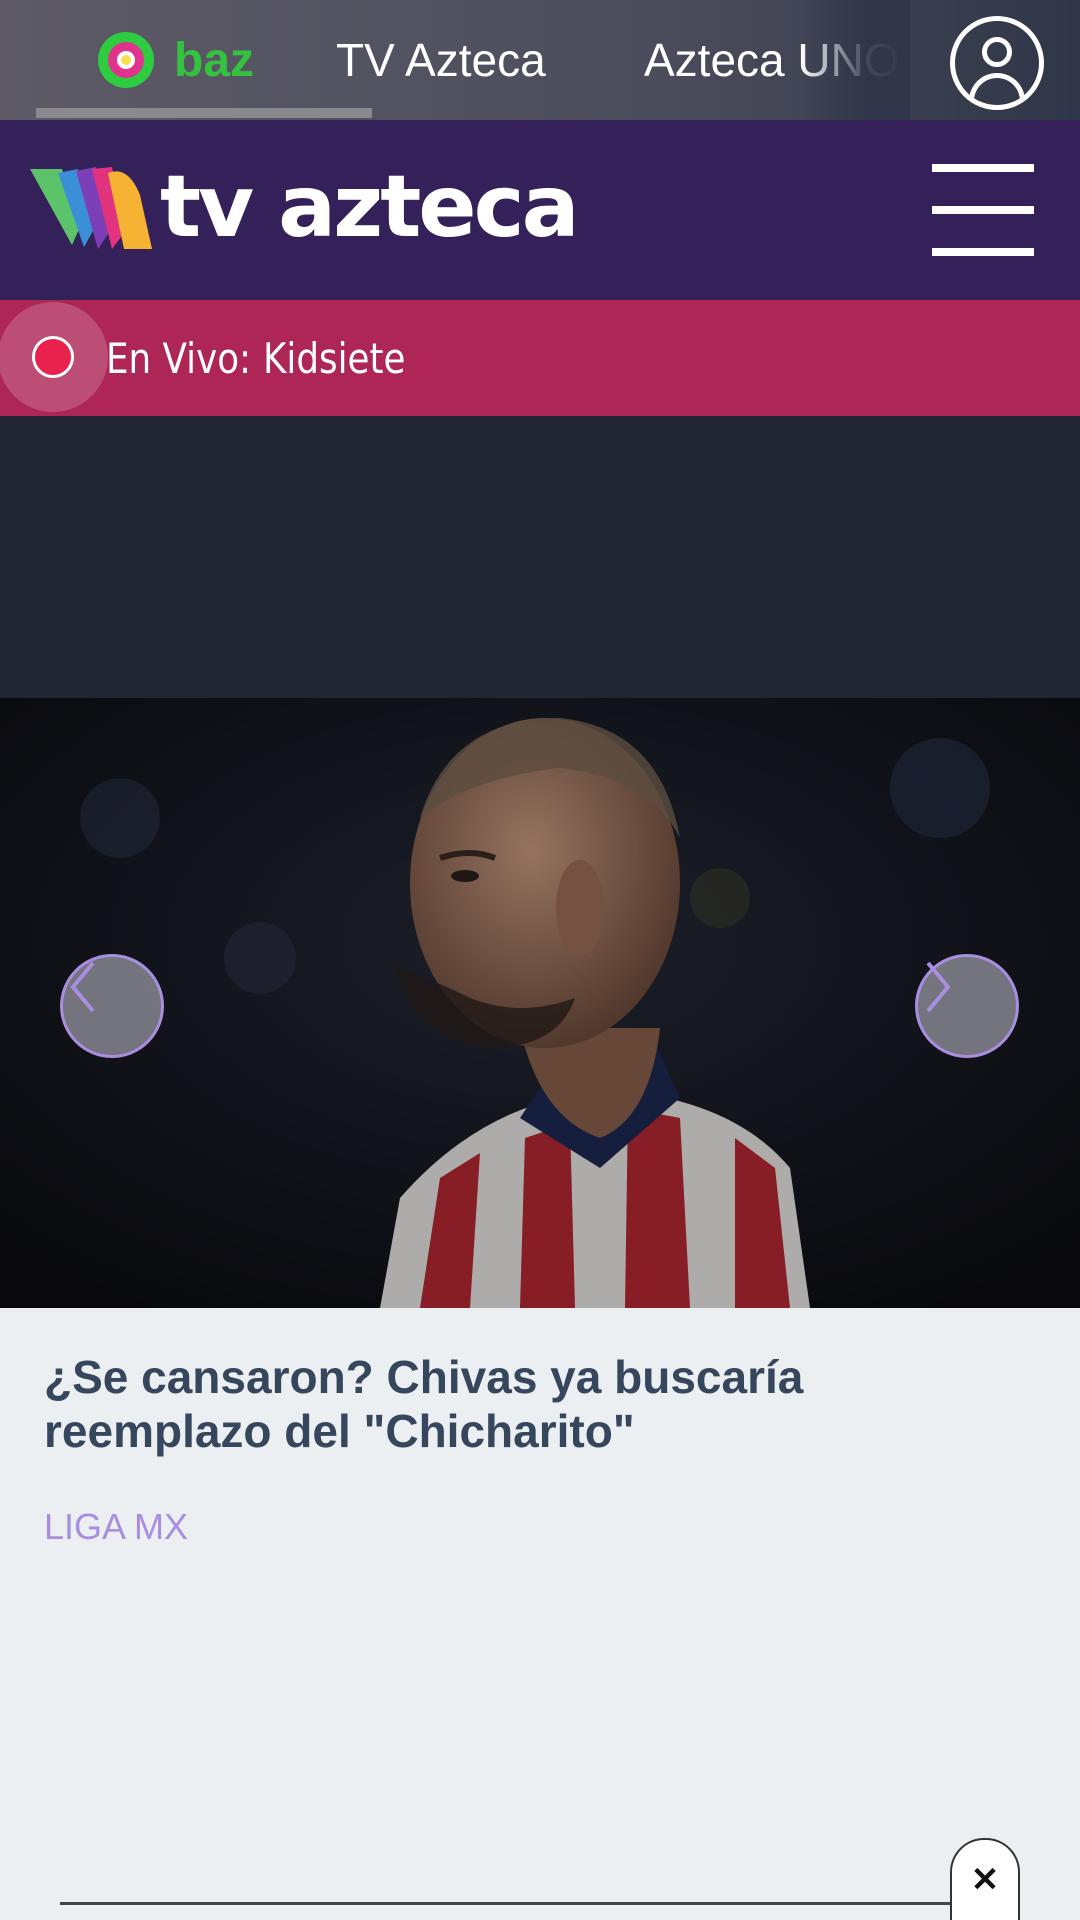 Image resolution: width=1080 pixels, height=1920 pixels. Describe the element at coordinates (126, 60) in the screenshot. I see `baz-logo-icon` at that location.